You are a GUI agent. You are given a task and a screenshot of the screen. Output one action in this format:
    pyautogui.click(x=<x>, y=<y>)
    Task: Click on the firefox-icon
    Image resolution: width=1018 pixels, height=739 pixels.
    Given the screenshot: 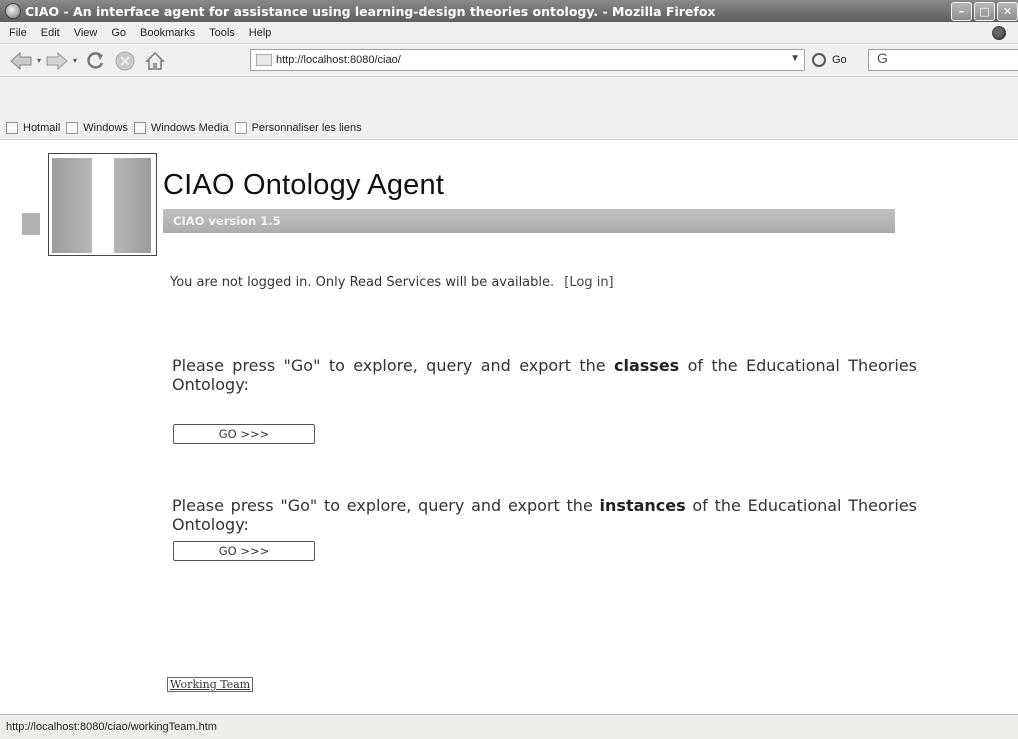 What is the action you would take?
    pyautogui.click(x=13, y=11)
    